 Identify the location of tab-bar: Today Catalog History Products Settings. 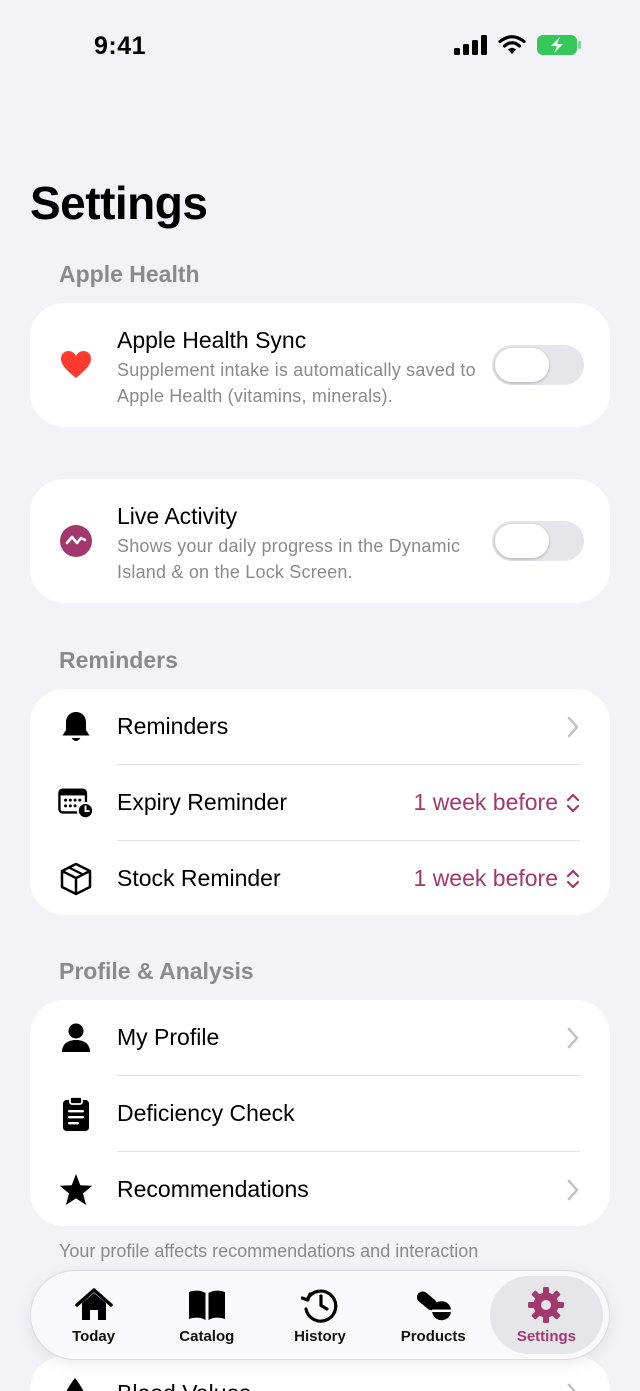
(320, 1315).